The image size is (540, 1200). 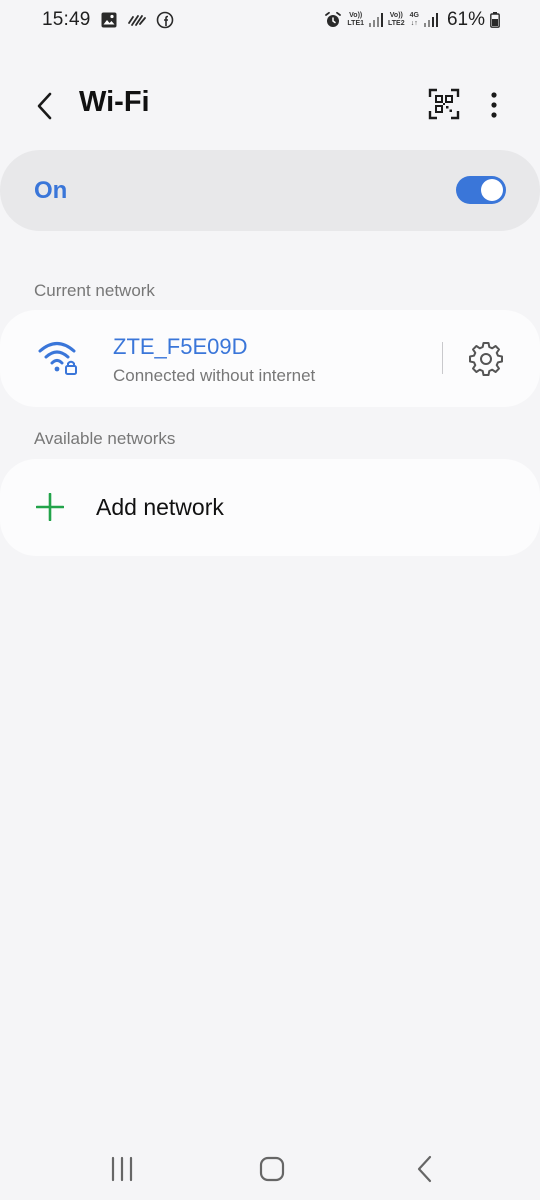 What do you see at coordinates (57, 358) in the screenshot?
I see `wifi-locked-icon` at bounding box center [57, 358].